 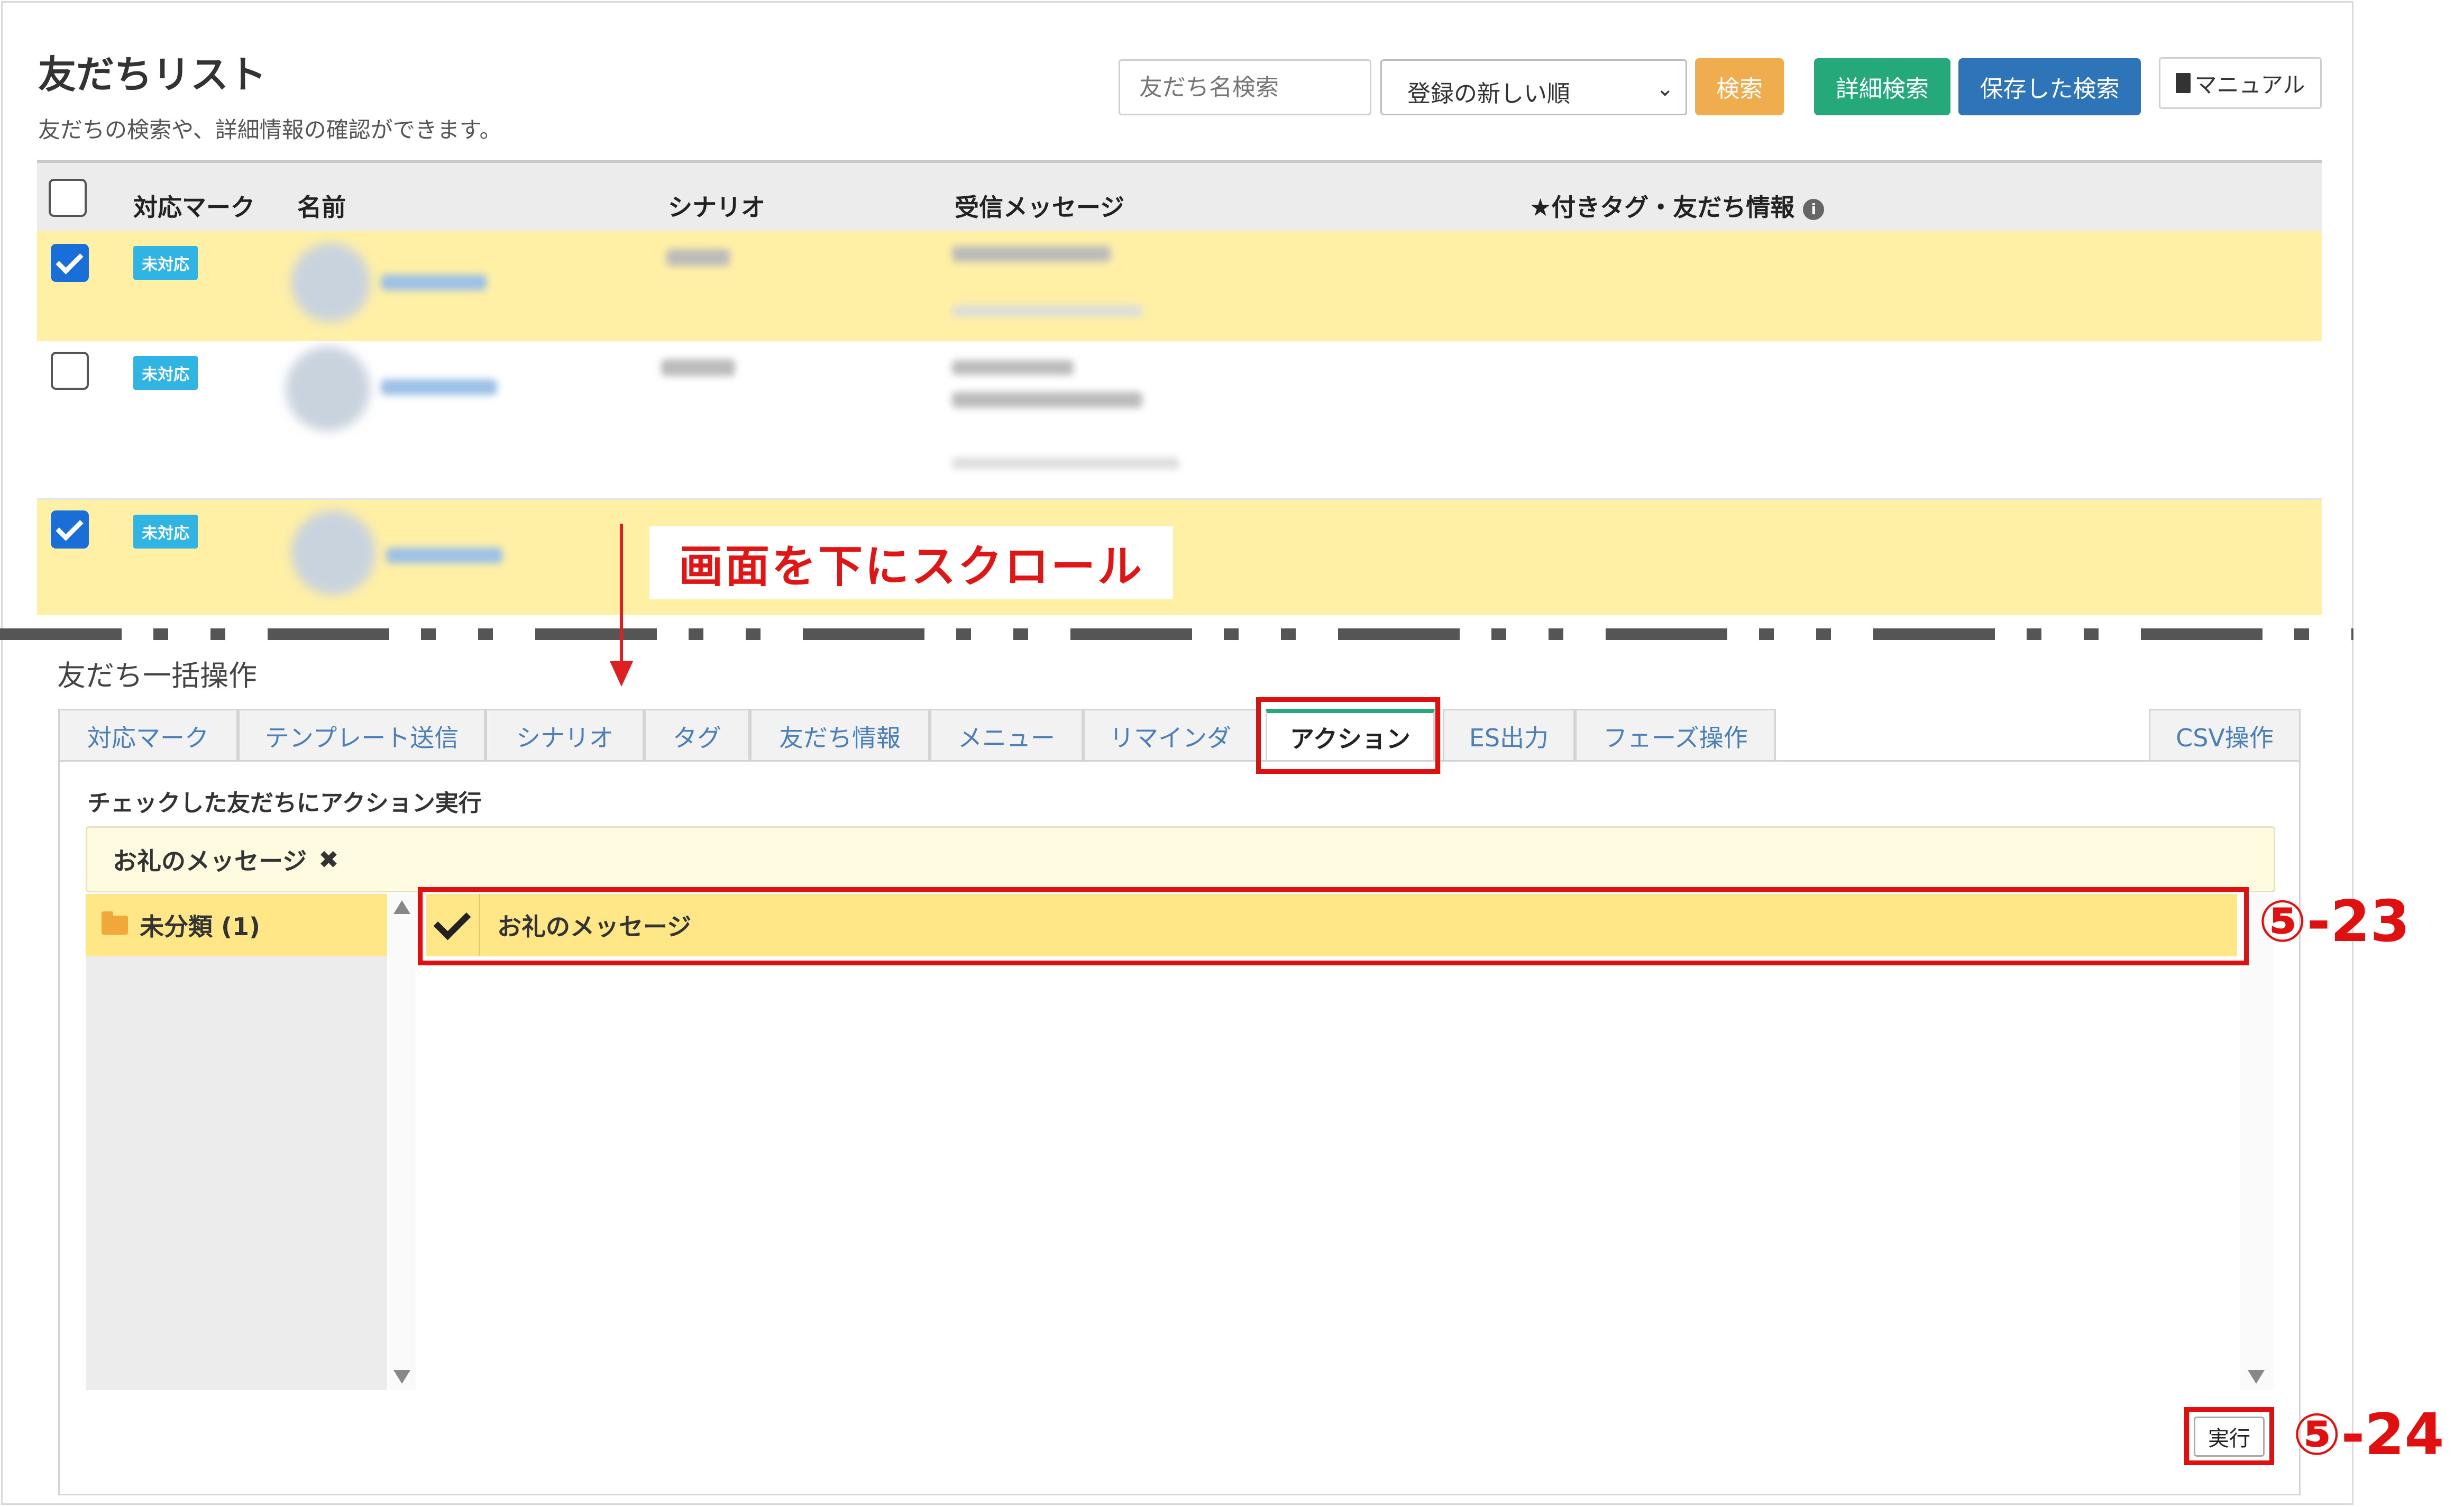 I want to click on friends-table-header: 対応マーク 名前 シナリオ 受信メッセージ ★付きタグ・友だち情報 i, so click(x=1179, y=196).